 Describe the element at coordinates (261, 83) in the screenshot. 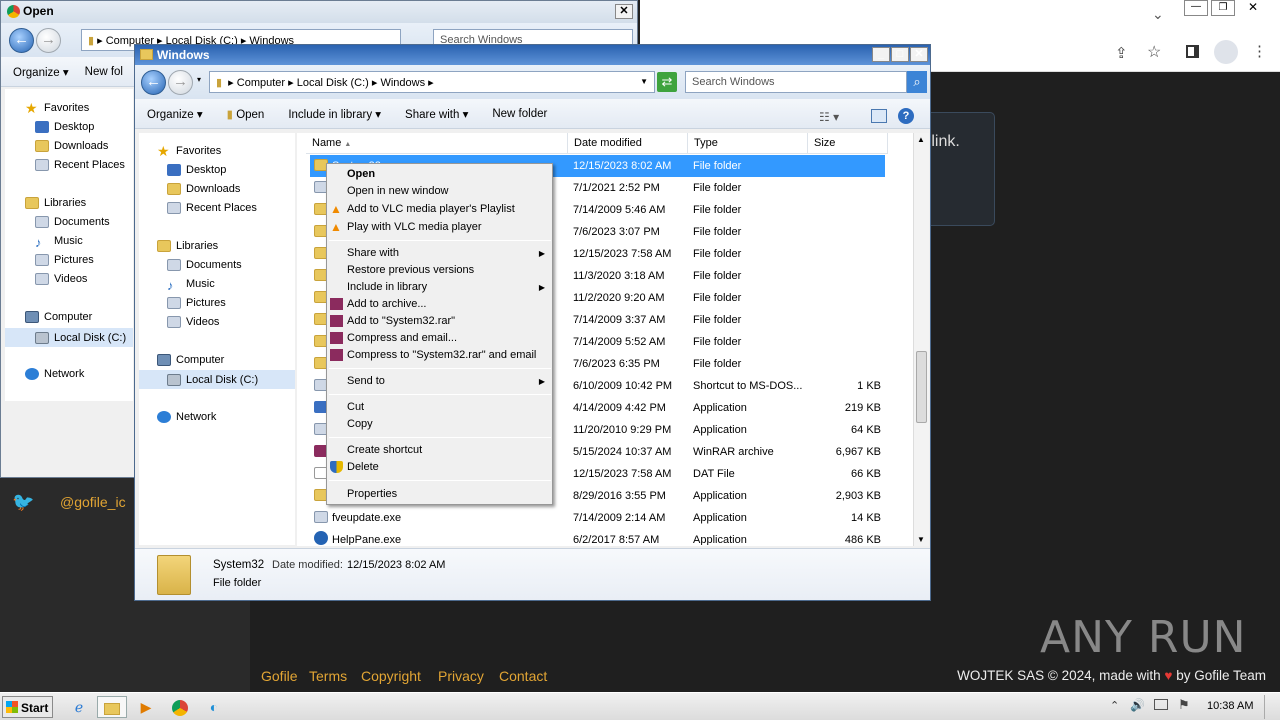

I see `crumb-computer: Computer` at that location.